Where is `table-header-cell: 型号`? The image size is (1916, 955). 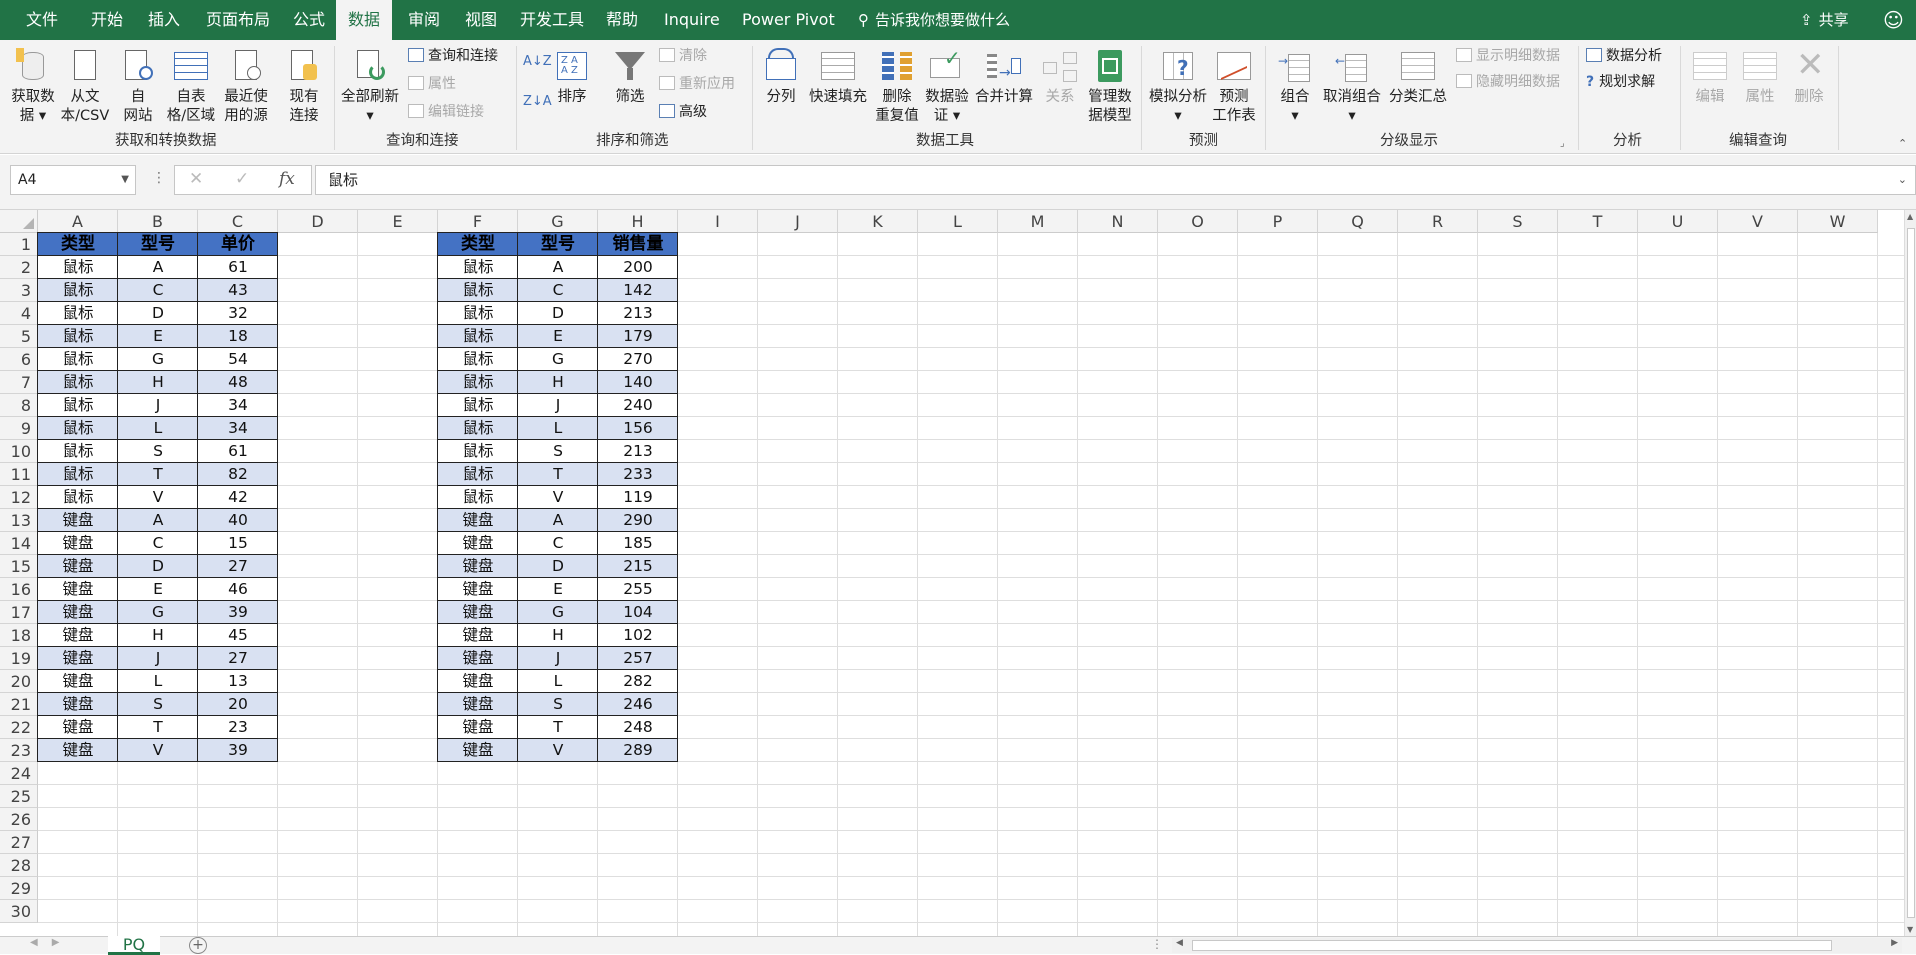
table-header-cell: 型号 is located at coordinates (158, 244).